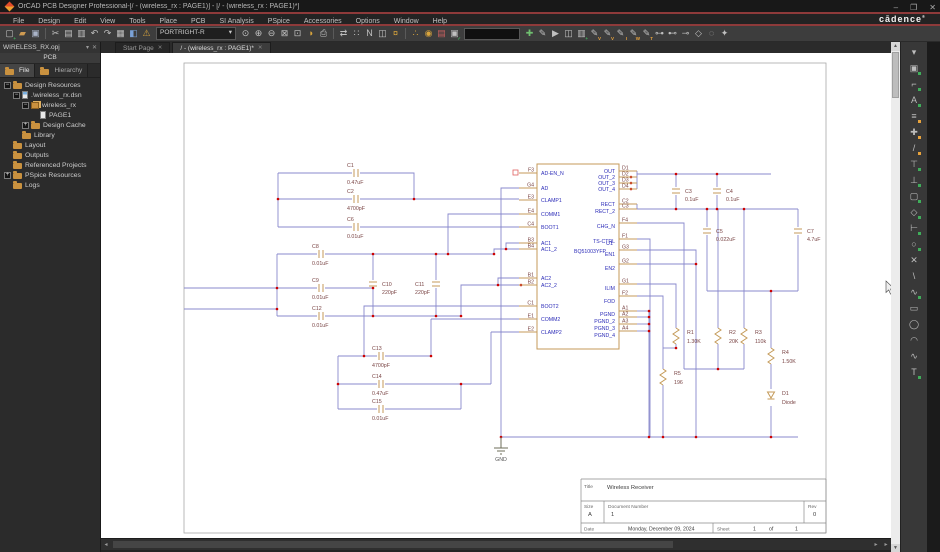 The width and height of the screenshot is (940, 552). What do you see at coordinates (914, 52) in the screenshot?
I see `more-tools-icon: ▾` at bounding box center [914, 52].